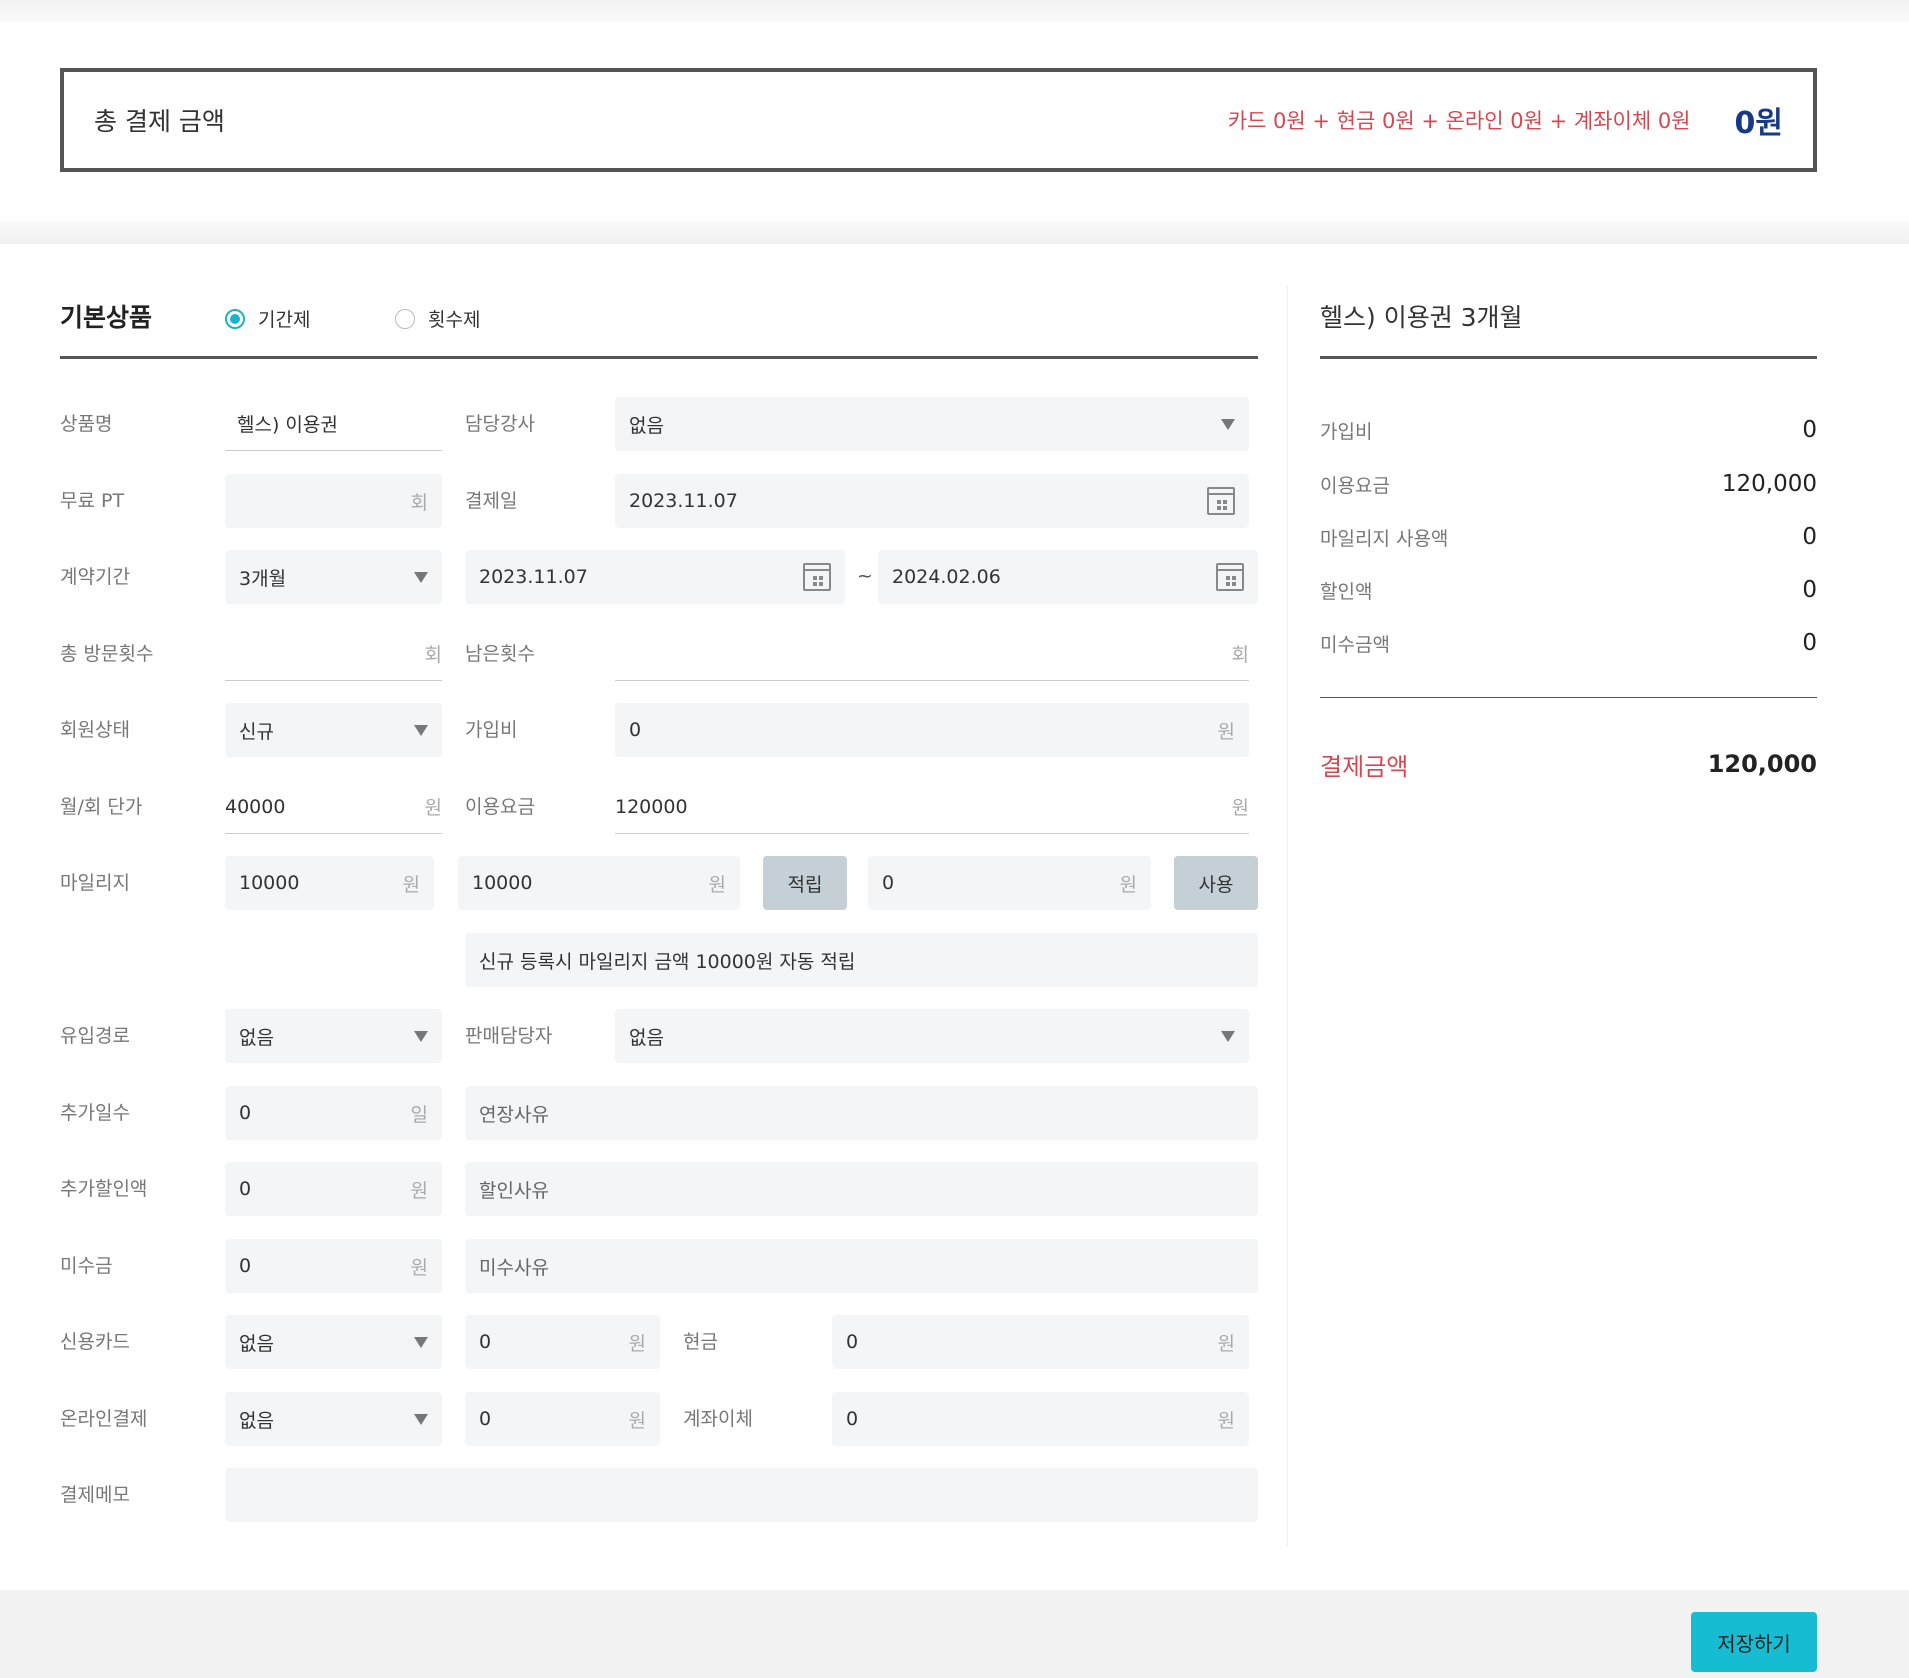  Describe the element at coordinates (333, 1266) in the screenshot. I see `unpaid-input: 0 원` at that location.